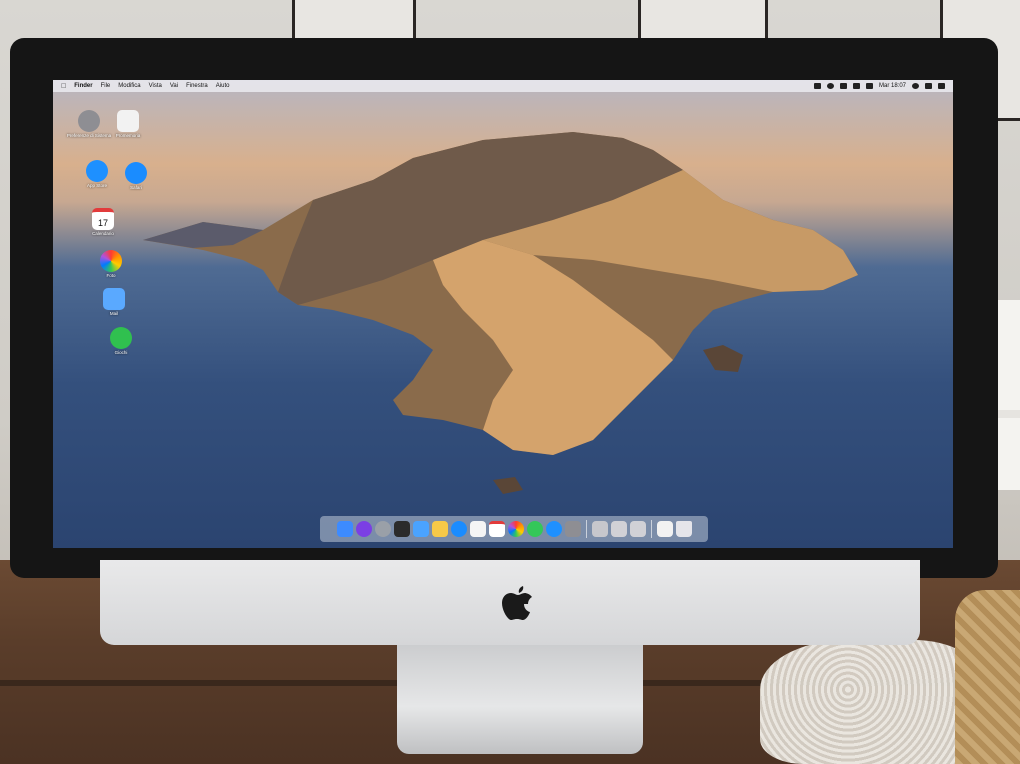 The width and height of the screenshot is (1020, 764). Describe the element at coordinates (155, 86) in the screenshot. I see `menu-vista: Vista` at that location.